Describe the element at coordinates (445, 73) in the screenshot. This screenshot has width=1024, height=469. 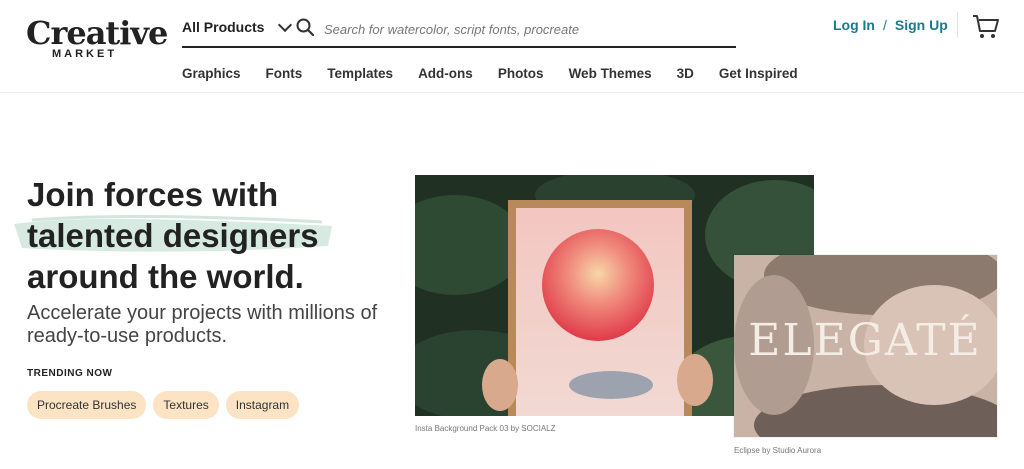
I see `nav-item-add-ons: Add-ons` at that location.